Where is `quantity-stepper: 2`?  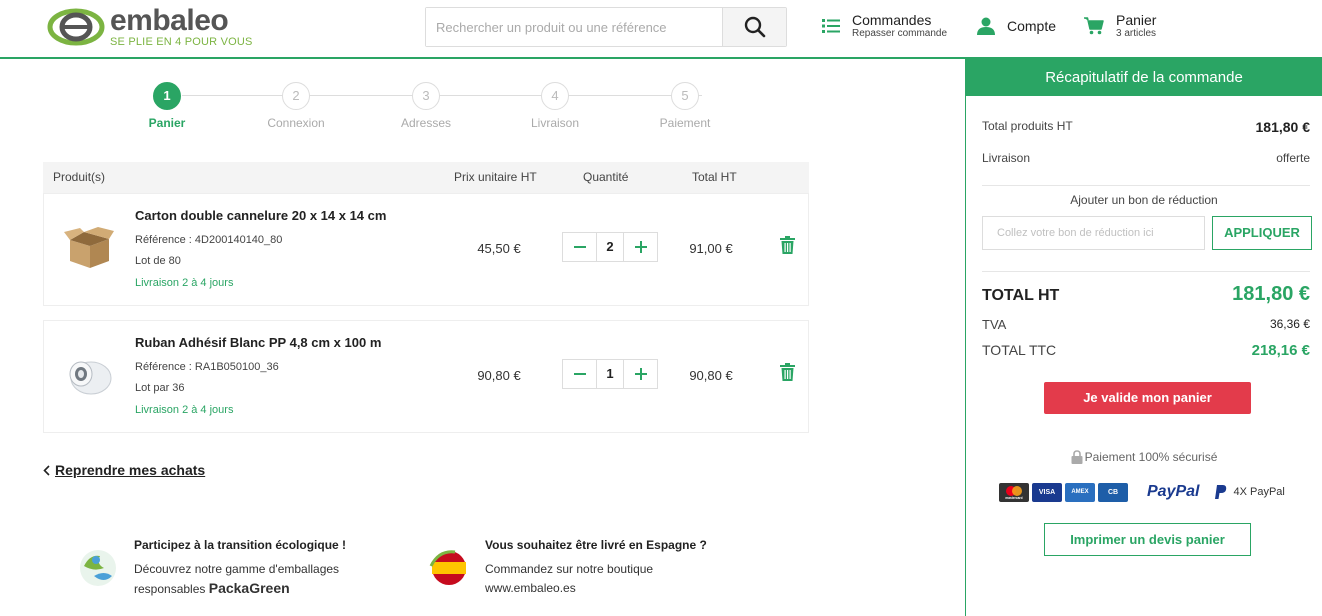
quantity-stepper: 2 is located at coordinates (610, 247).